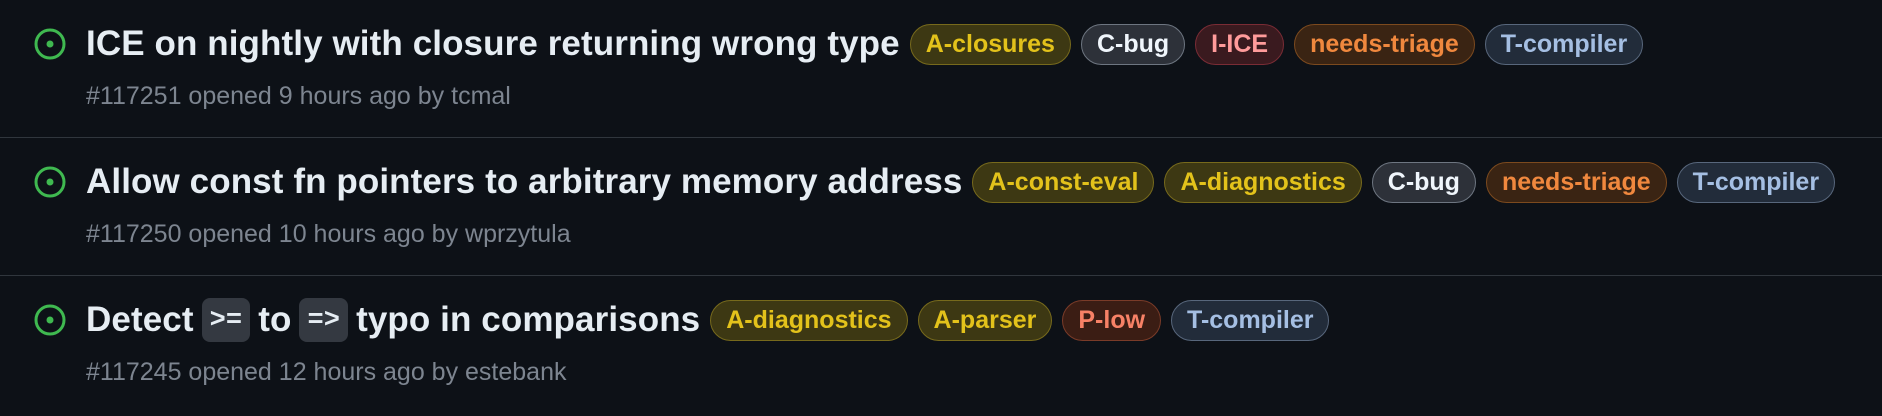 The height and width of the screenshot is (416, 1882). What do you see at coordinates (140, 319) in the screenshot?
I see `issue-title-text: Detect` at bounding box center [140, 319].